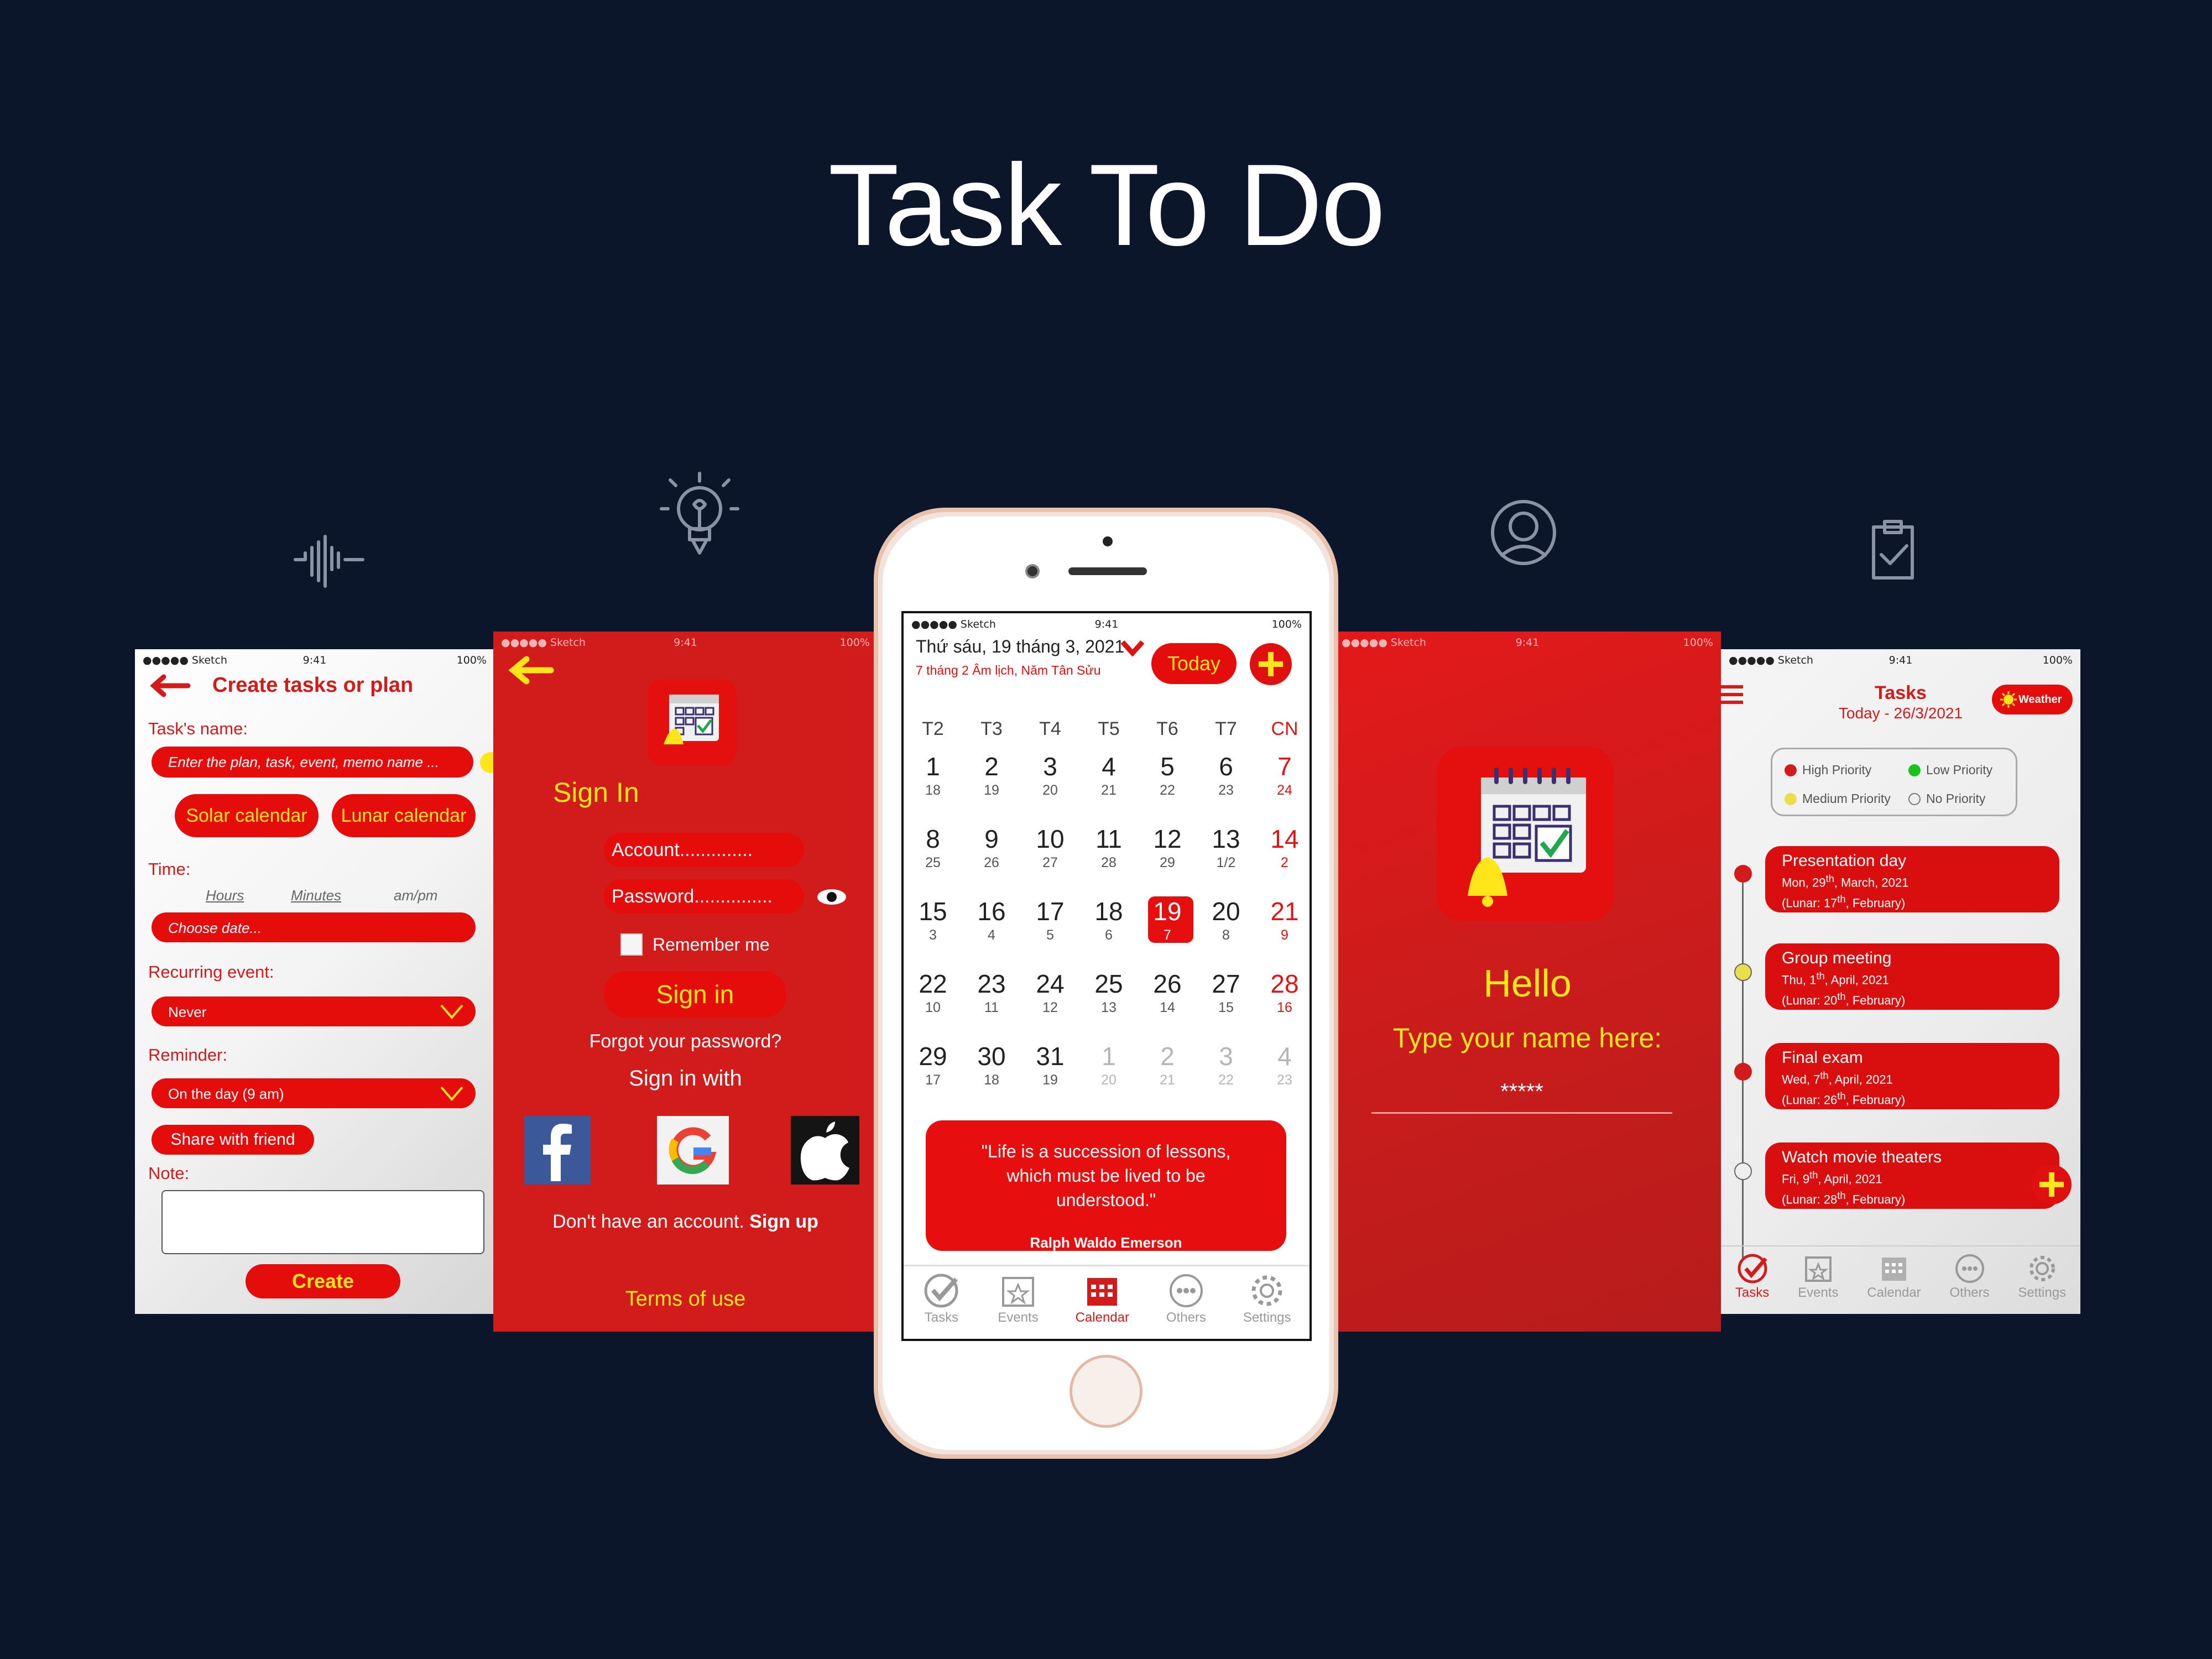  I want to click on task-lunar-rest: , February), so click(1876, 1100).